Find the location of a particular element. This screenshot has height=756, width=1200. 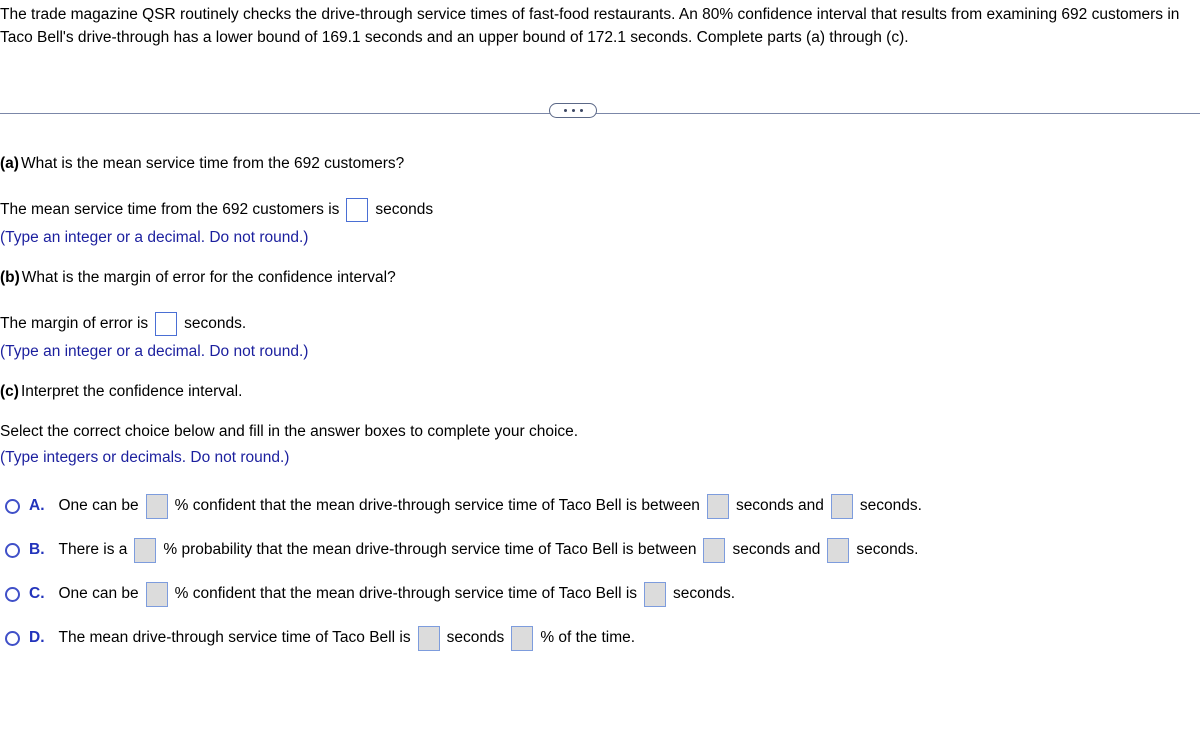

radio-button-b is located at coordinates (12, 550).